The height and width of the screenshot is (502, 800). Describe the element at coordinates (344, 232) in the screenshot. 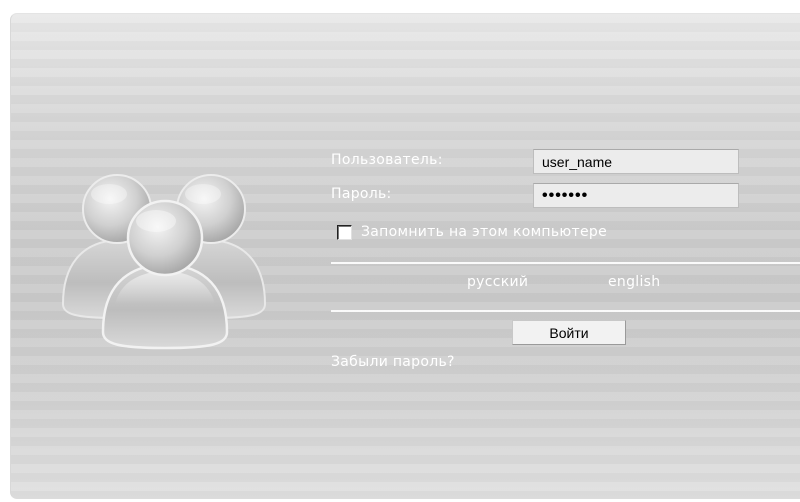

I see `remember-checkbox` at that location.